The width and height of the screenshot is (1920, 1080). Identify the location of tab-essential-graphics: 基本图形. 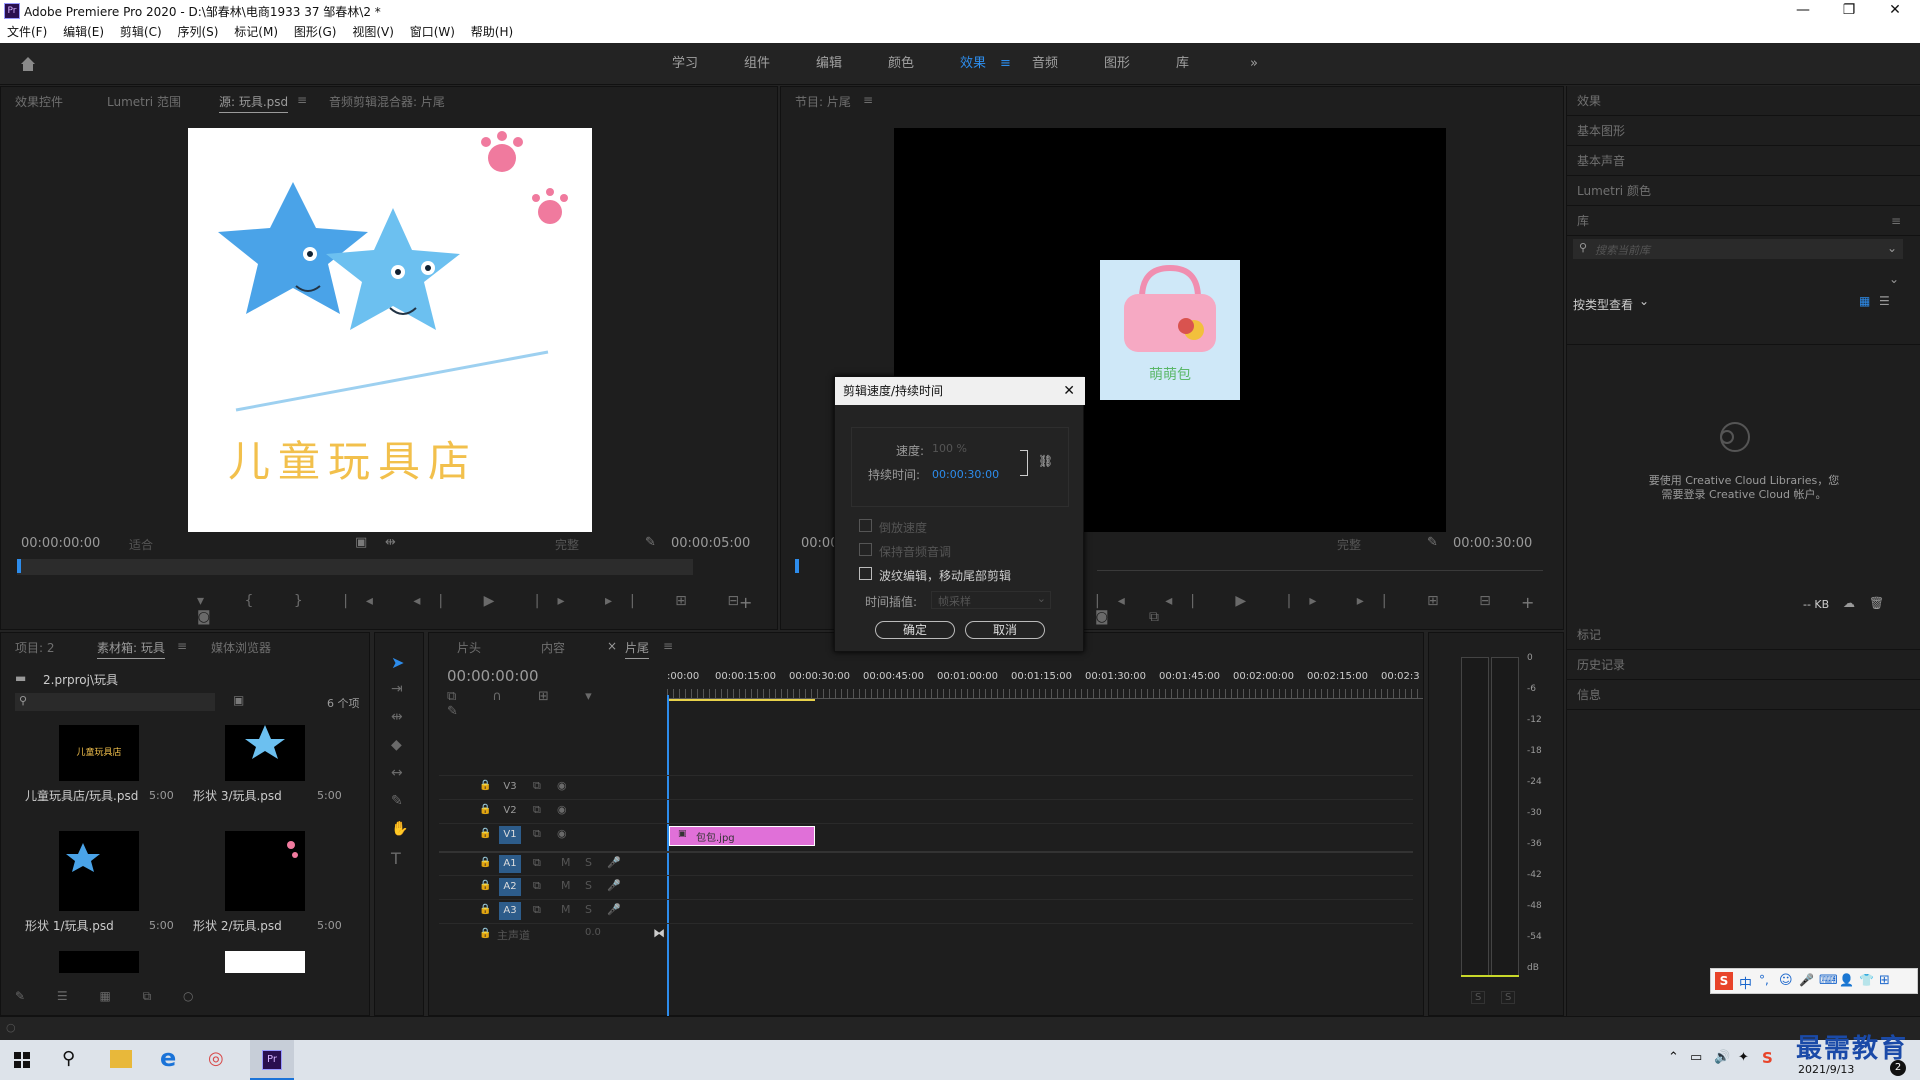
(1743, 131).